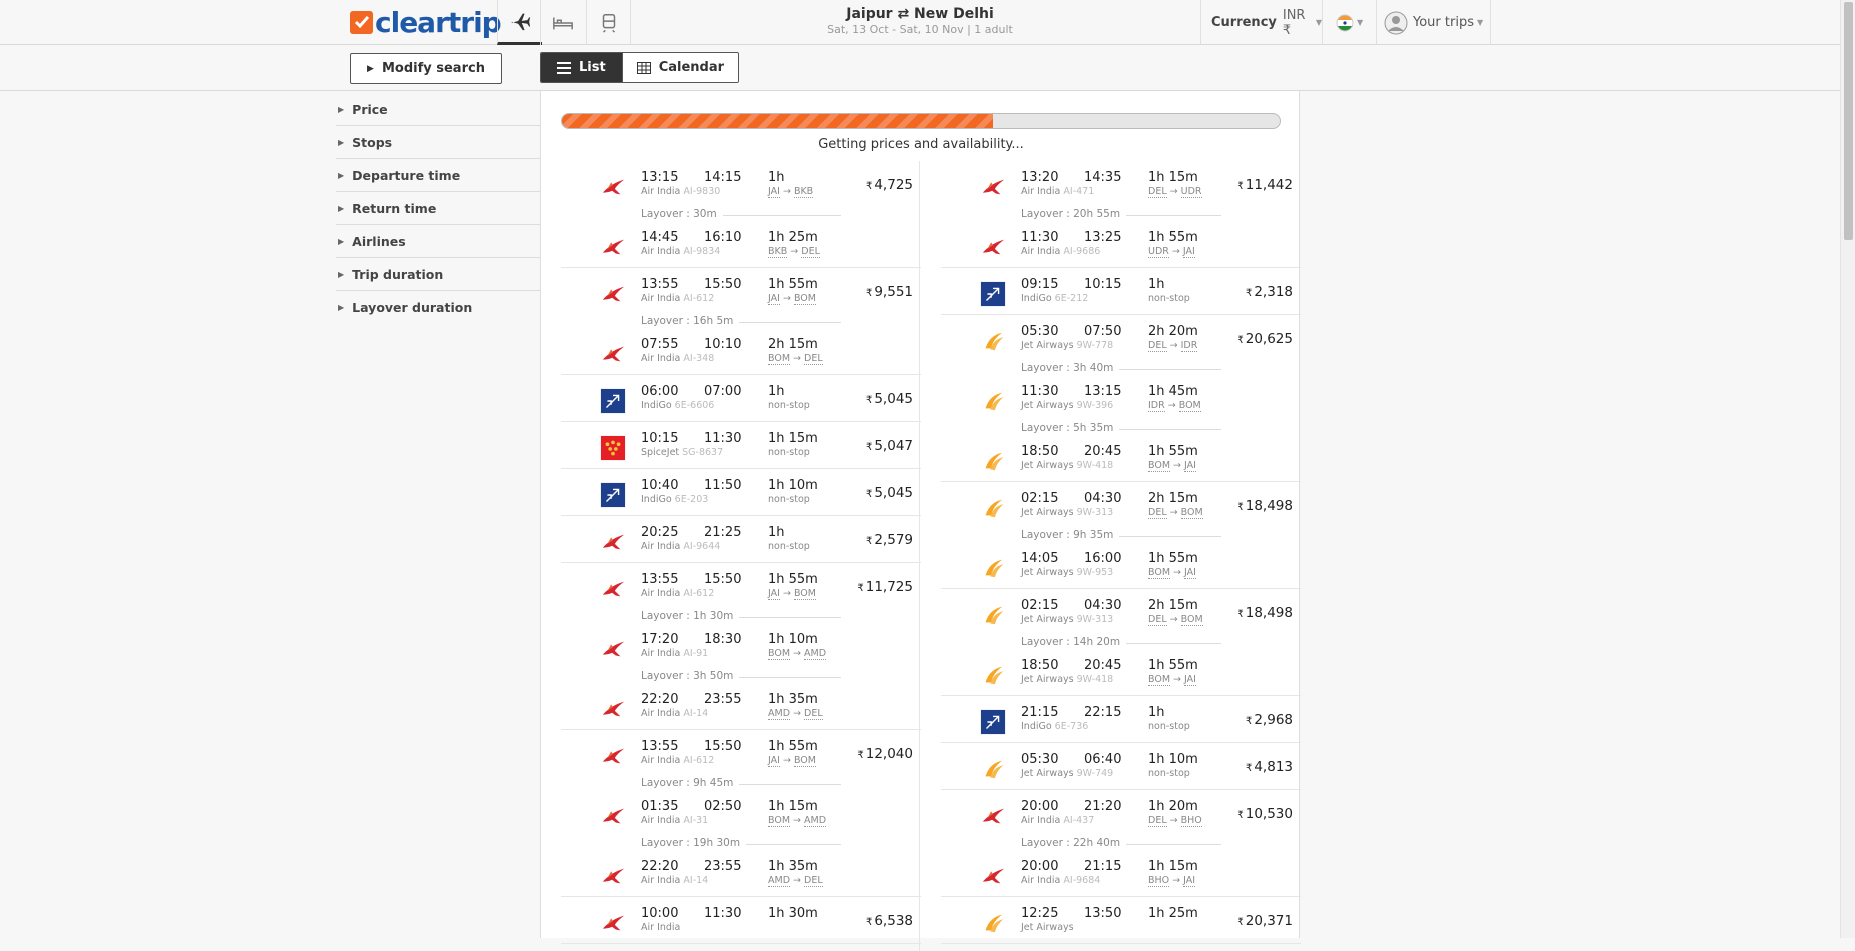 This screenshot has height=951, width=1855. I want to click on filter-price: ▶ Price, so click(438, 109).